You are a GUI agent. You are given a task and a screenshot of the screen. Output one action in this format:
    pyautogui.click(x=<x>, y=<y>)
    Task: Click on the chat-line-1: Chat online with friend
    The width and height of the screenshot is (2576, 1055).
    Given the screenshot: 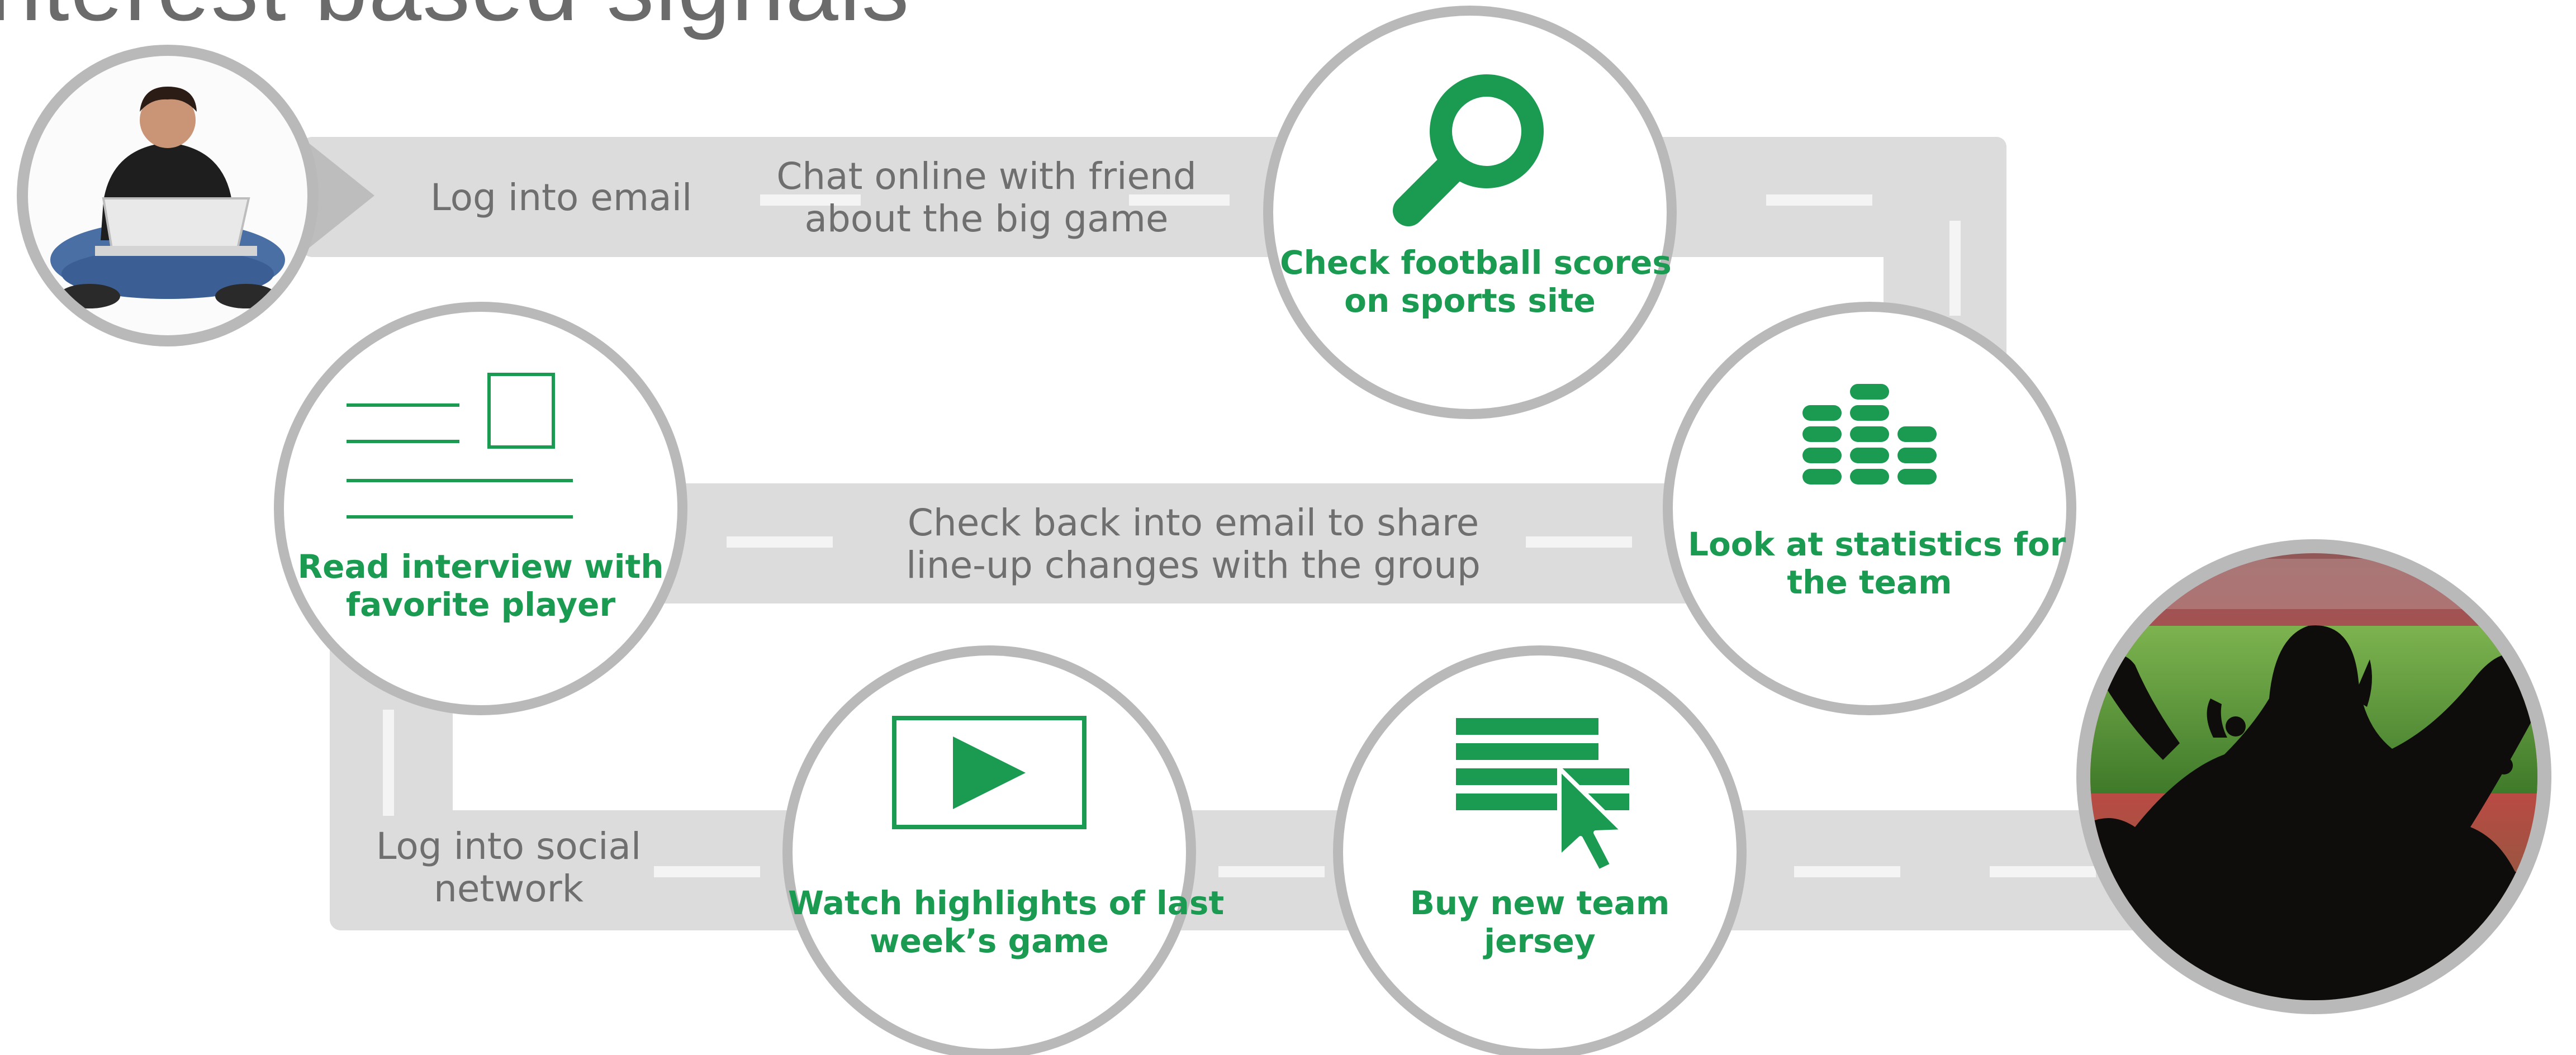 What is the action you would take?
    pyautogui.click(x=986, y=176)
    